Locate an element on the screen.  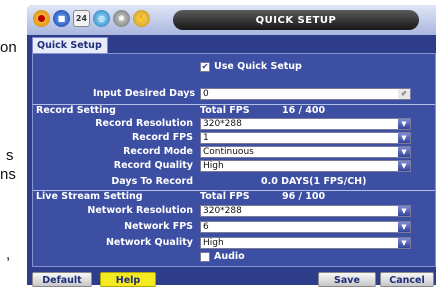
hand-icon: ✋ is located at coordinates (141, 18).